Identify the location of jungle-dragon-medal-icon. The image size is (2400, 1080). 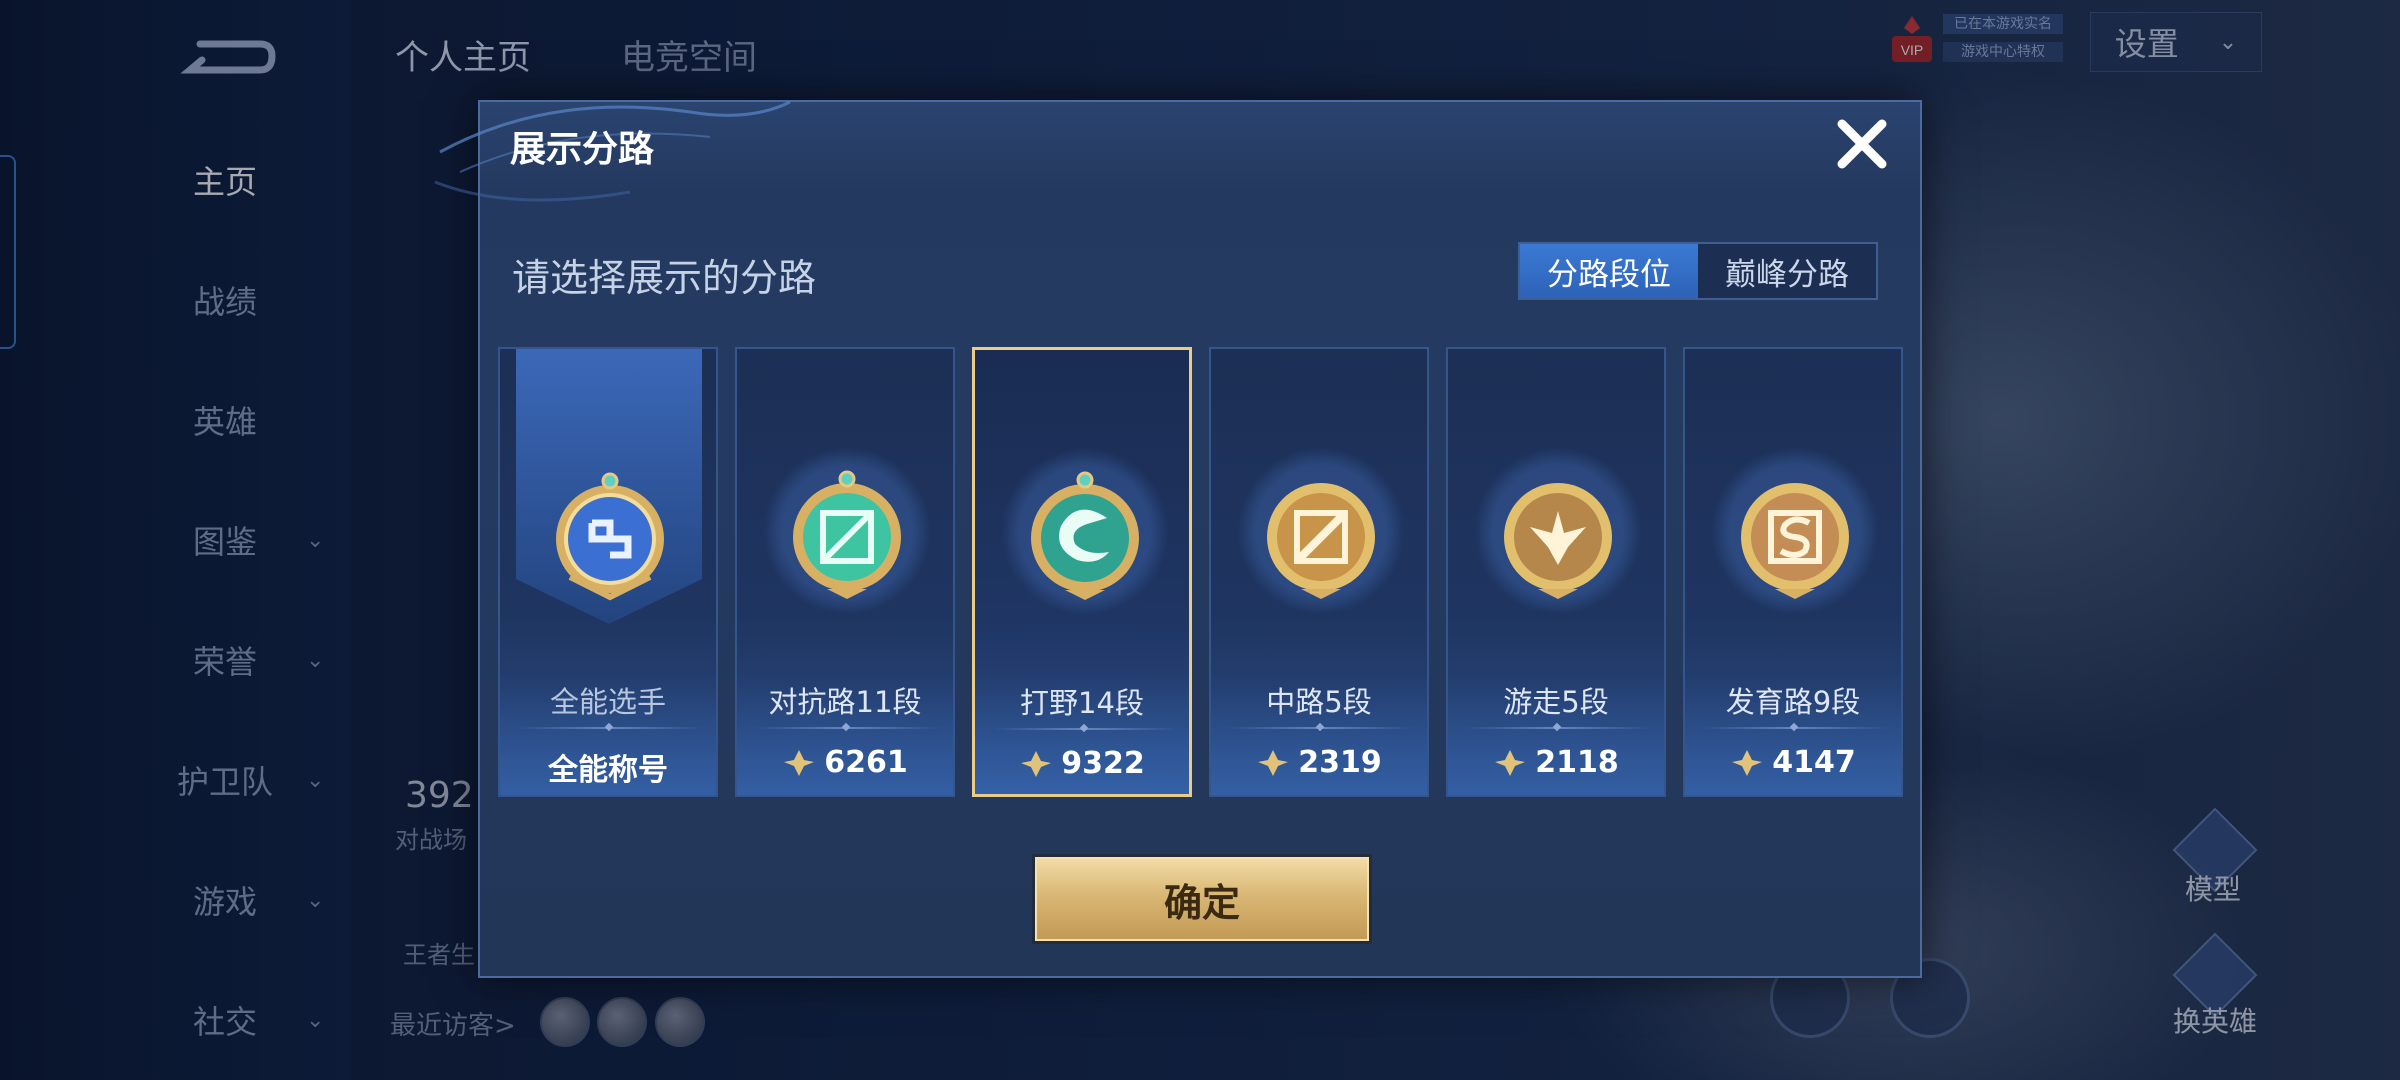
(1085, 535).